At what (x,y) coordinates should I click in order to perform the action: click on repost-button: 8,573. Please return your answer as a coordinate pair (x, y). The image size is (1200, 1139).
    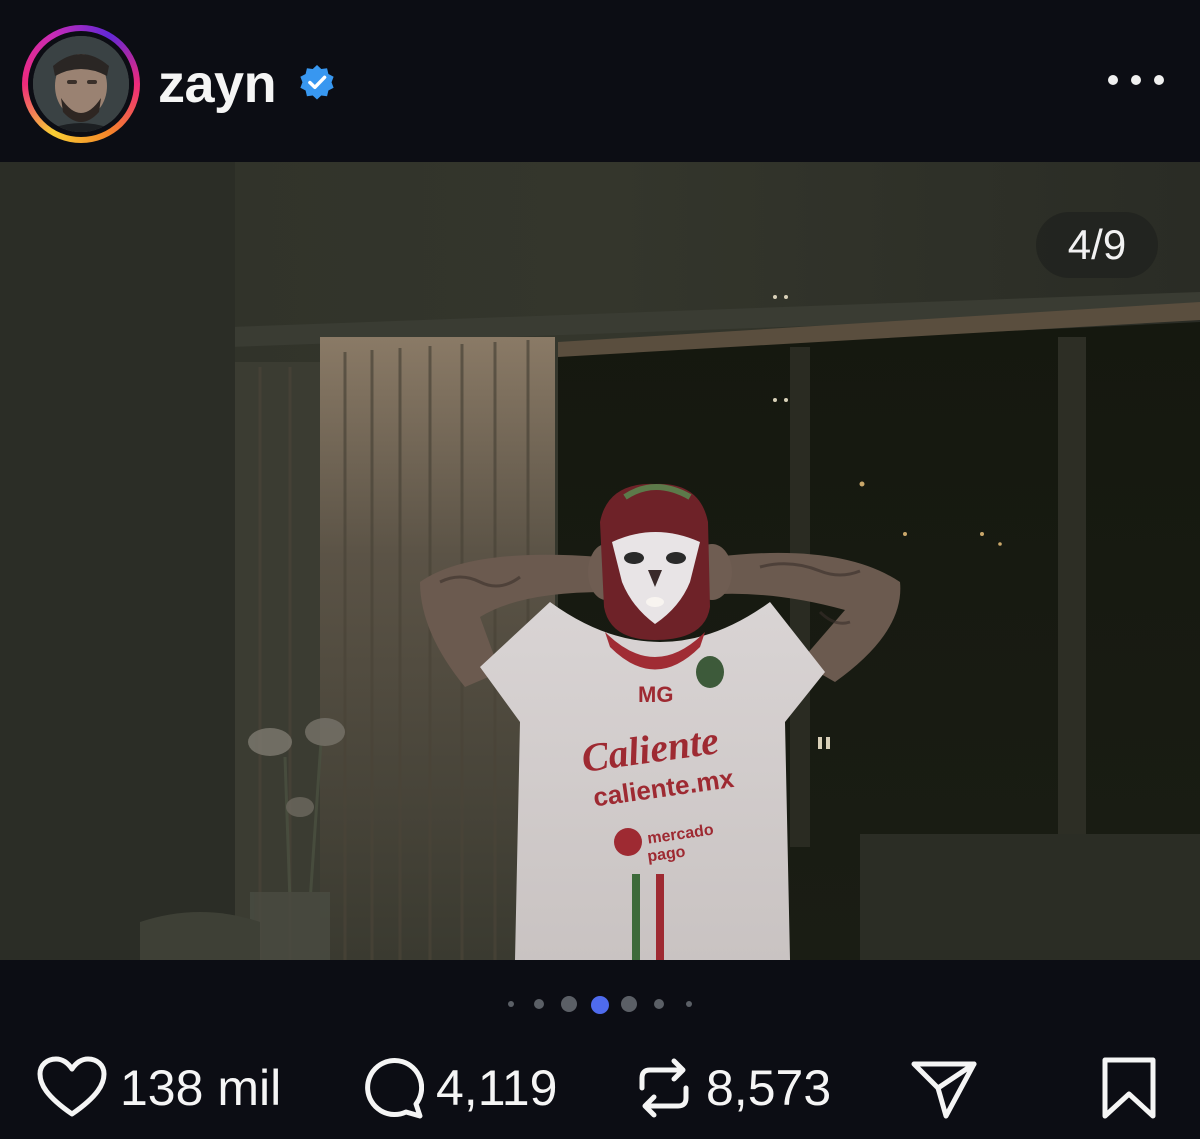
    Looking at the image, I should click on (732, 1088).